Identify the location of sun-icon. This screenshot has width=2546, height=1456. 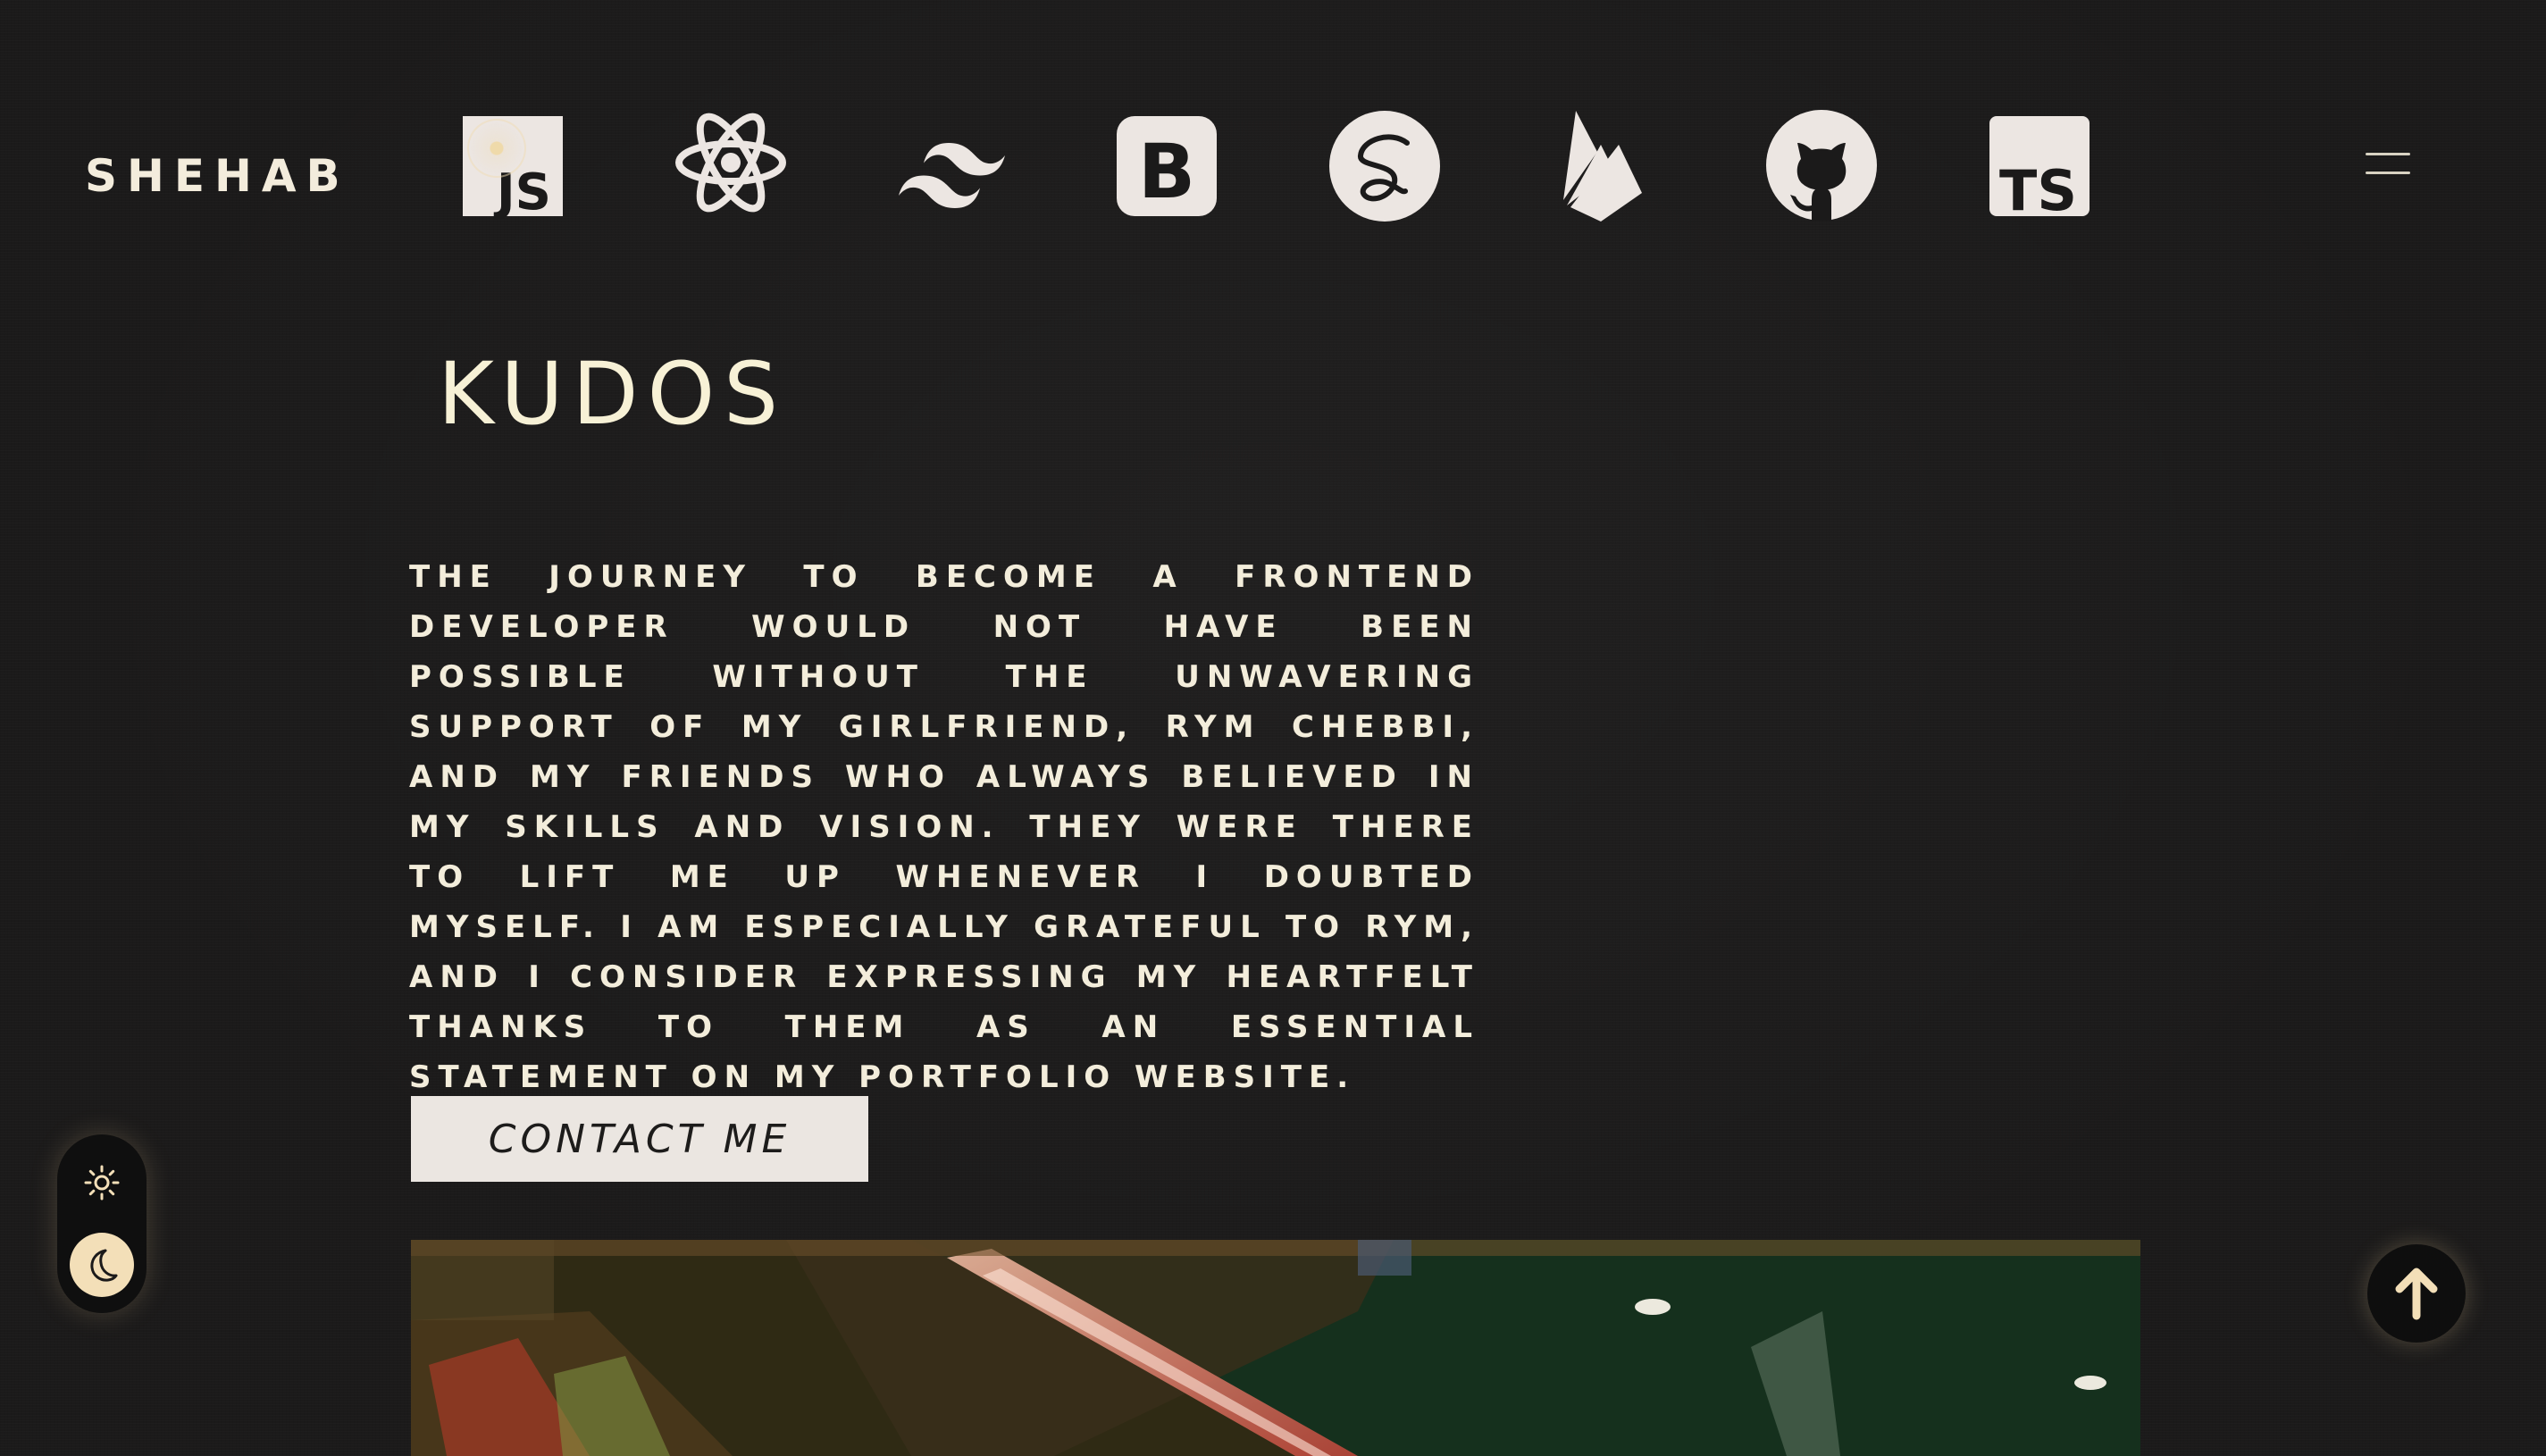
(102, 1183).